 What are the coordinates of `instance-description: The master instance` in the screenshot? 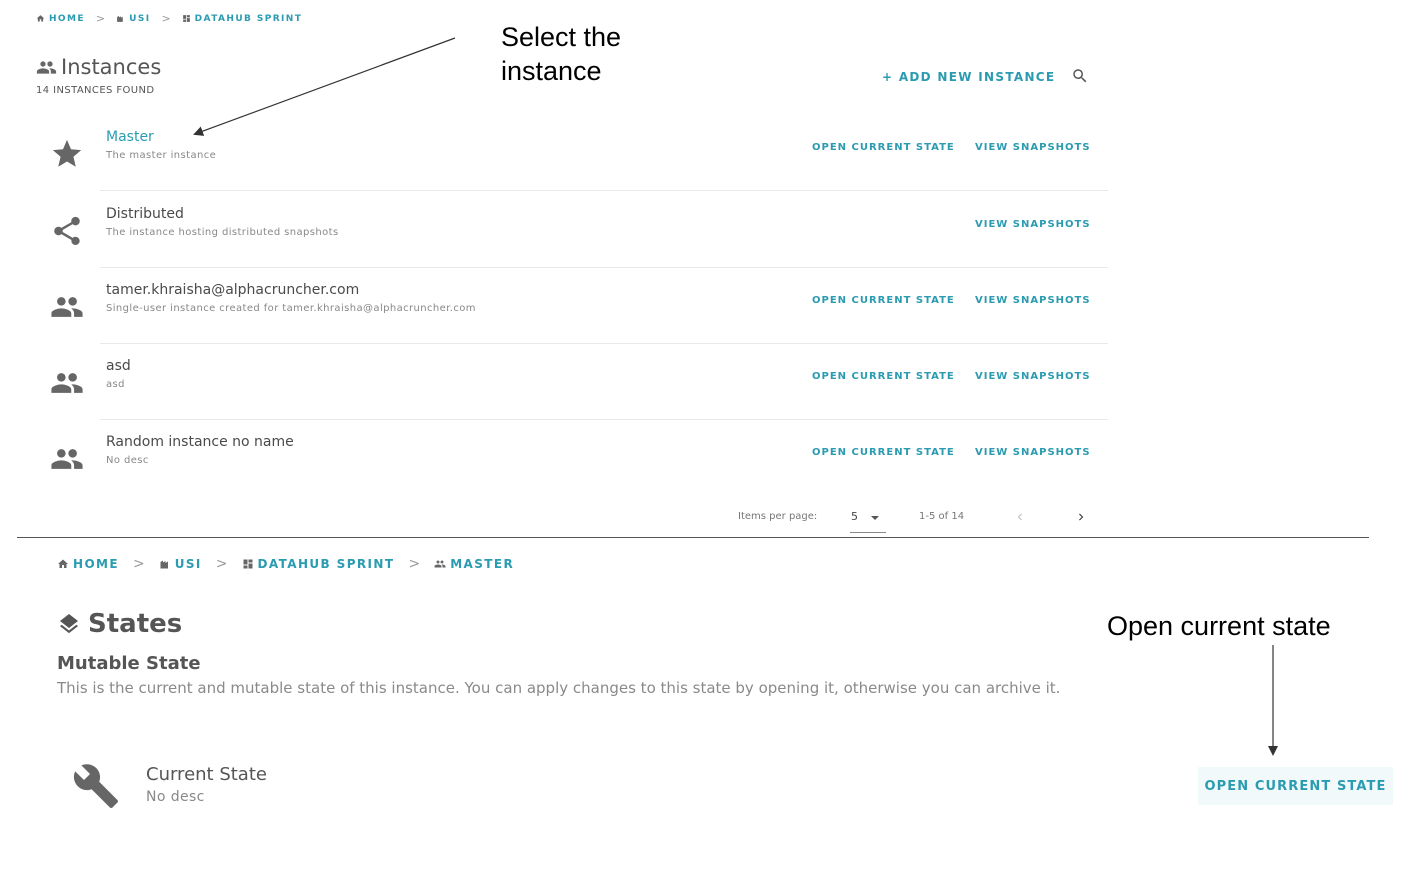 It's located at (161, 155).